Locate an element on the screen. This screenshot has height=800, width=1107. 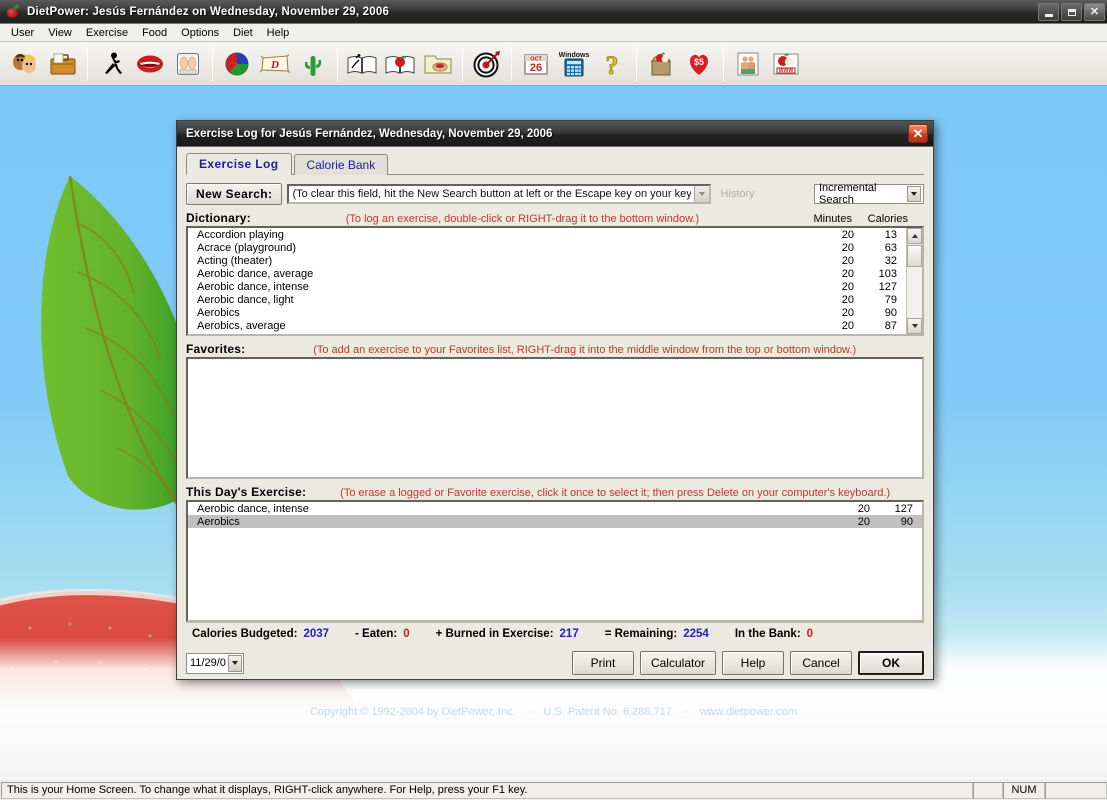
pie-chart-icon is located at coordinates (237, 64).